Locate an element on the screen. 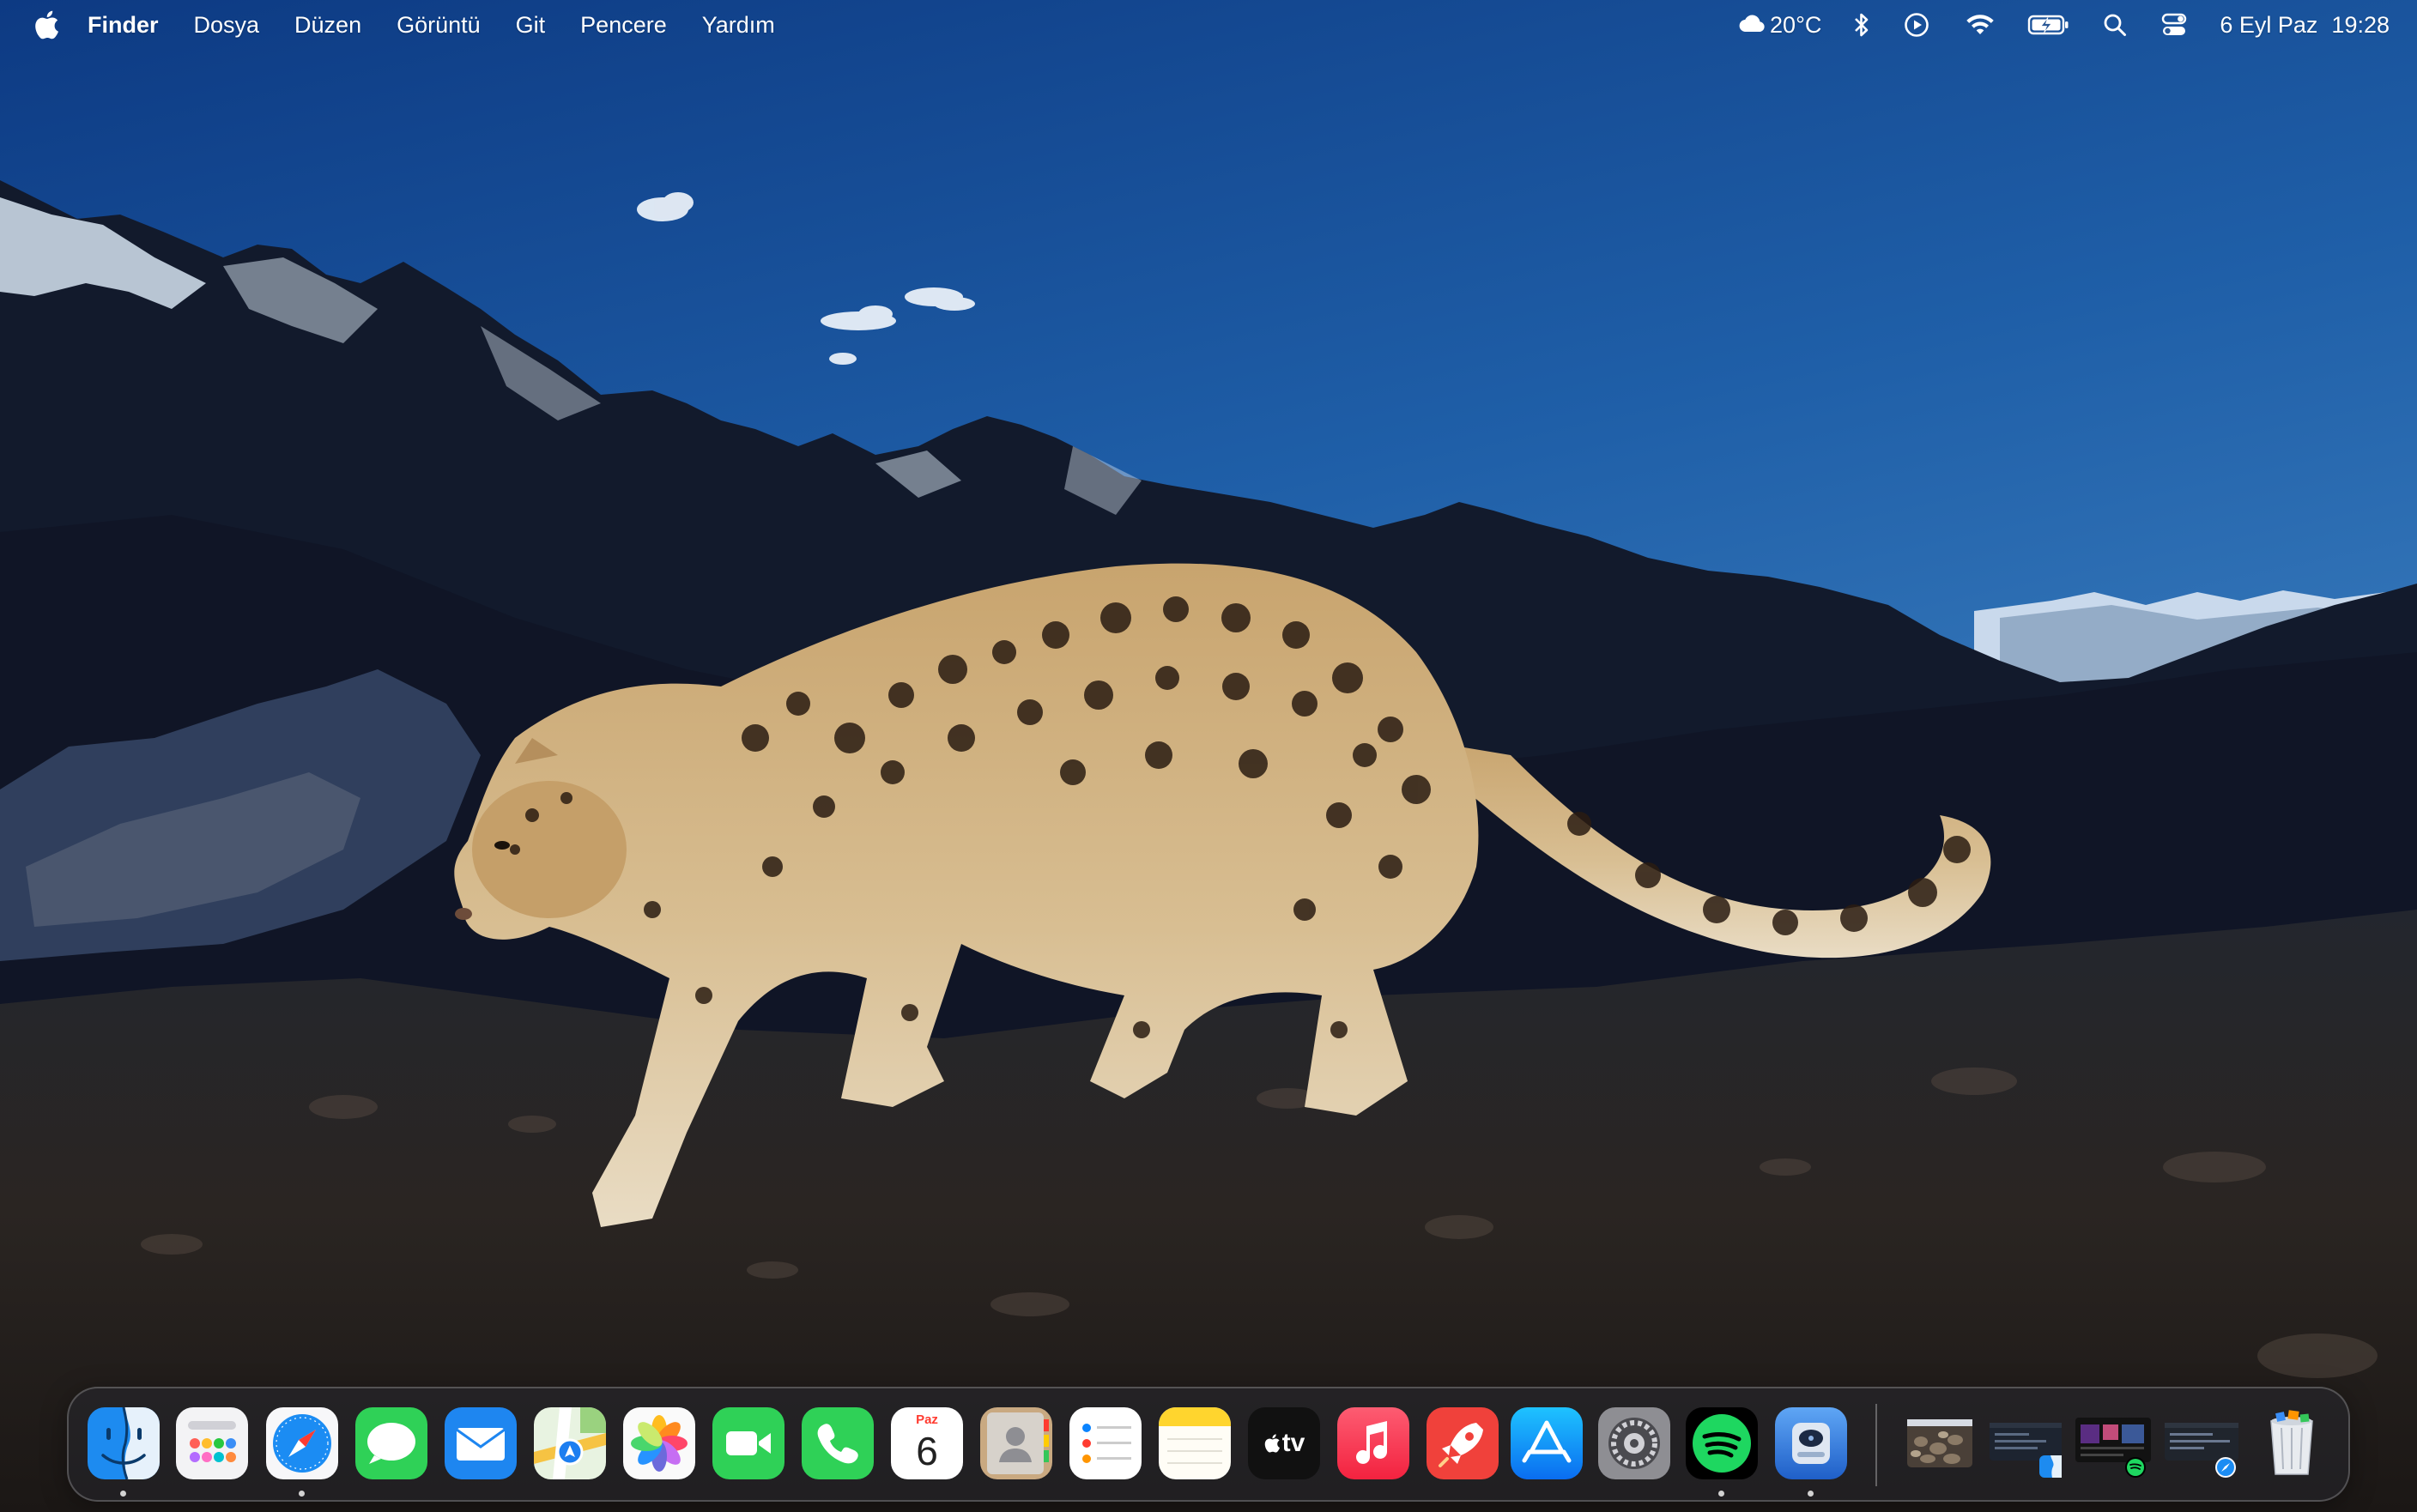 Image resolution: width=2417 pixels, height=1512 pixels. dock-rocket-typist is located at coordinates (1463, 1443).